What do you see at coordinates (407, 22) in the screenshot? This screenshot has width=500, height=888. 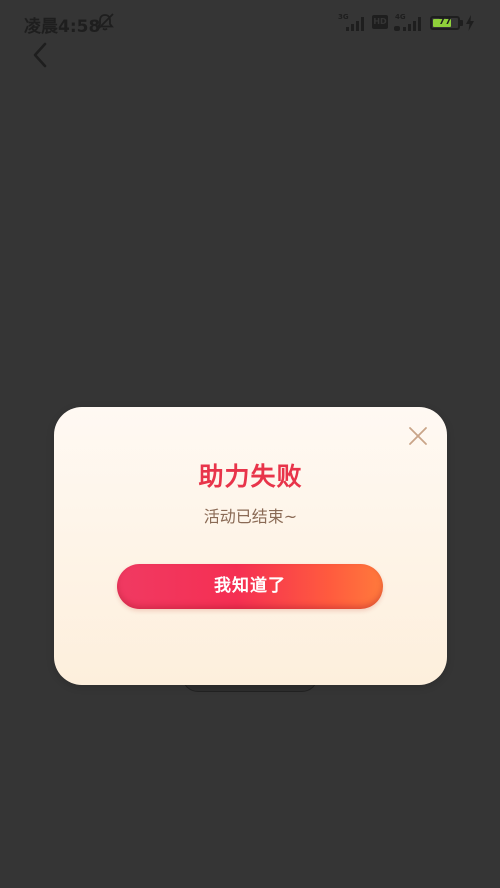 I see `signal-4g-icon: 4G` at bounding box center [407, 22].